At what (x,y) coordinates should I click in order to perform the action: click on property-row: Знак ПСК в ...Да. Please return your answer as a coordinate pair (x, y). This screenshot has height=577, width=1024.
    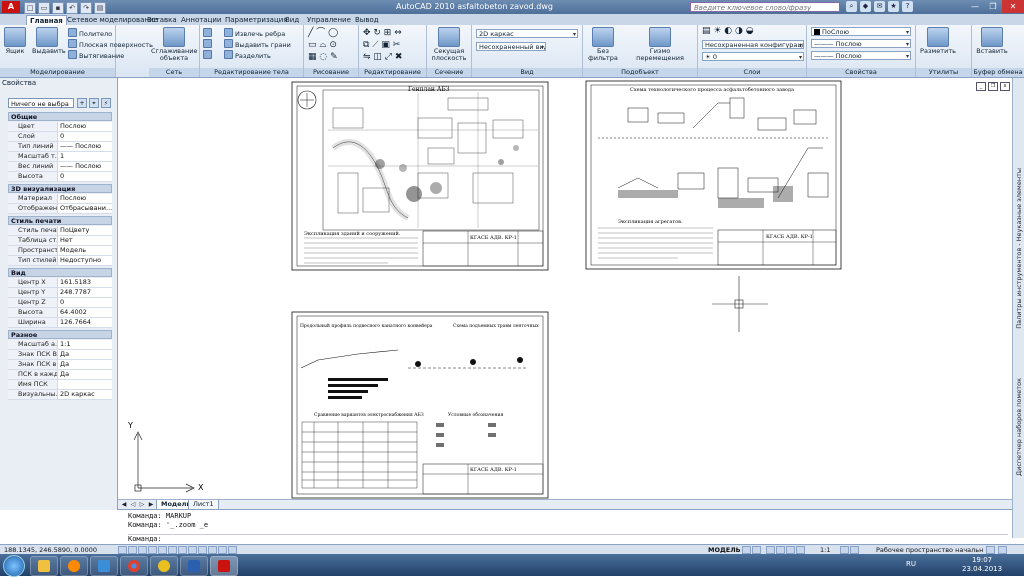
    Looking at the image, I should click on (60, 365).